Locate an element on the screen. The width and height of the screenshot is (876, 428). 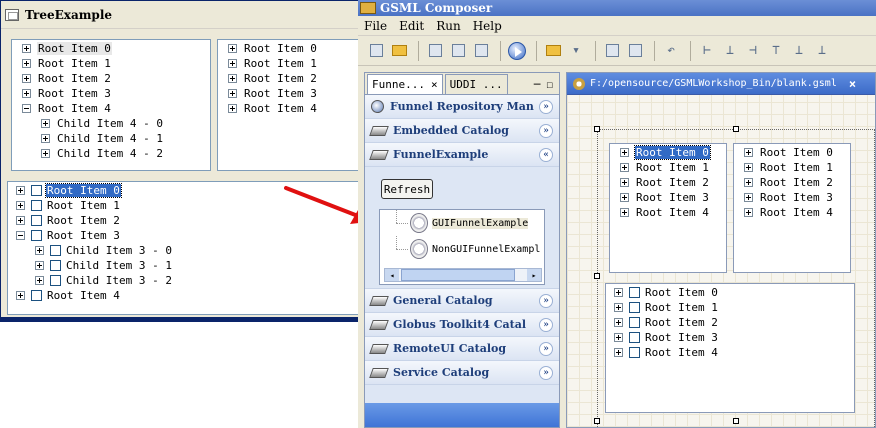
funnel-item: NonGUIFunnelExampl is located at coordinates (462, 249).